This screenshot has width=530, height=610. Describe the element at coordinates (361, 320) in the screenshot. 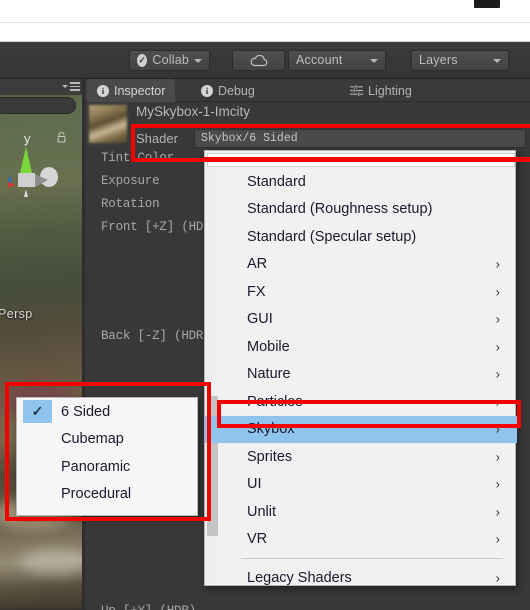

I see `menu-item-gui: GUI ›` at that location.